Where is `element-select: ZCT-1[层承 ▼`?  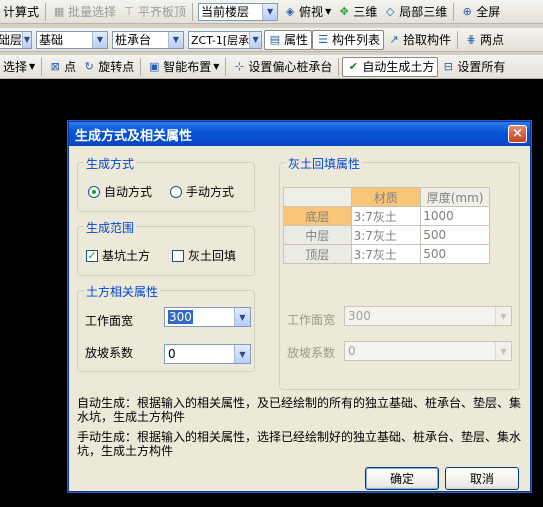
element-select: ZCT-1[层承 ▼ is located at coordinates (225, 39).